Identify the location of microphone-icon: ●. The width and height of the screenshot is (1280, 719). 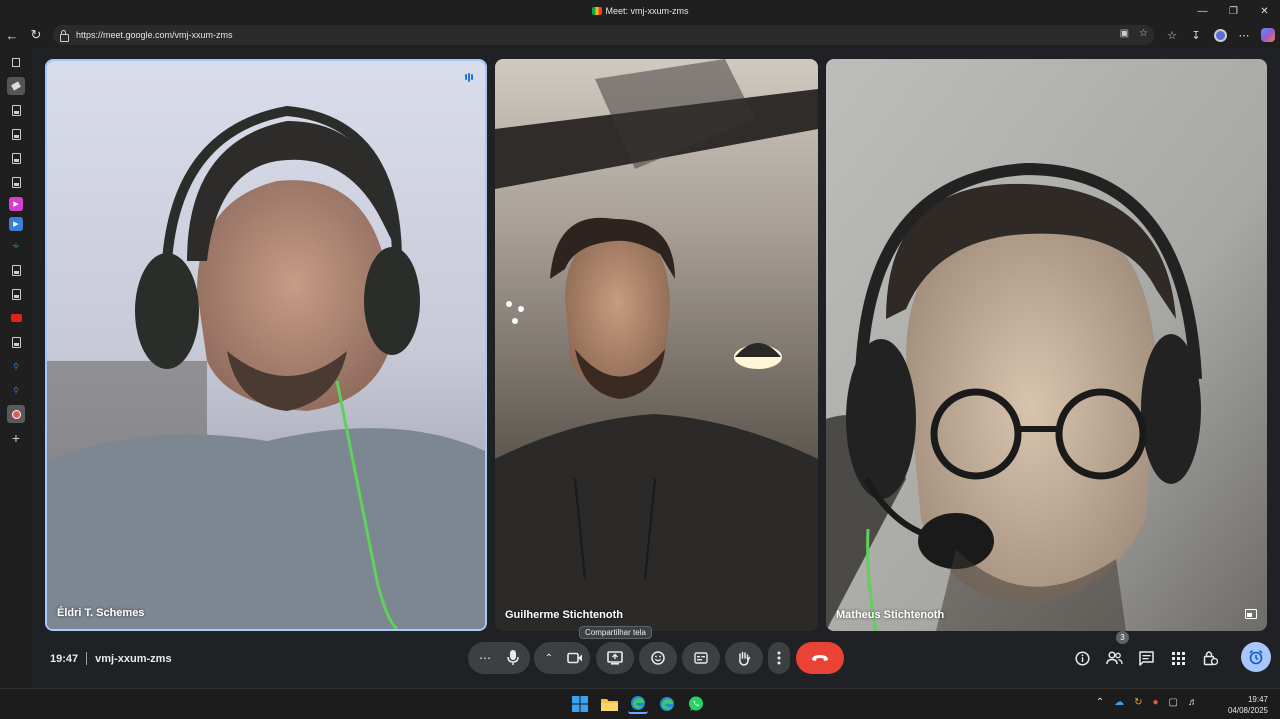
(1156, 702).